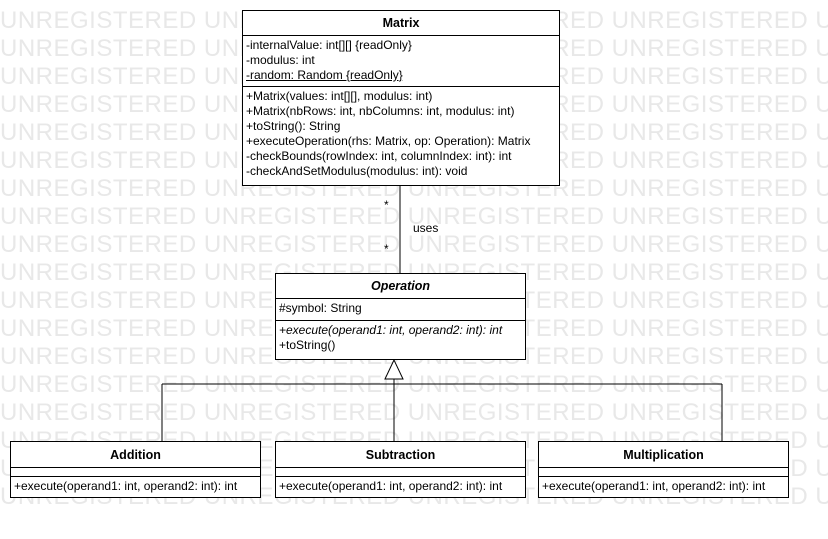  What do you see at coordinates (357, 171) in the screenshot?
I see `operation: -checkAndSetModulus(modulus: int): void` at bounding box center [357, 171].